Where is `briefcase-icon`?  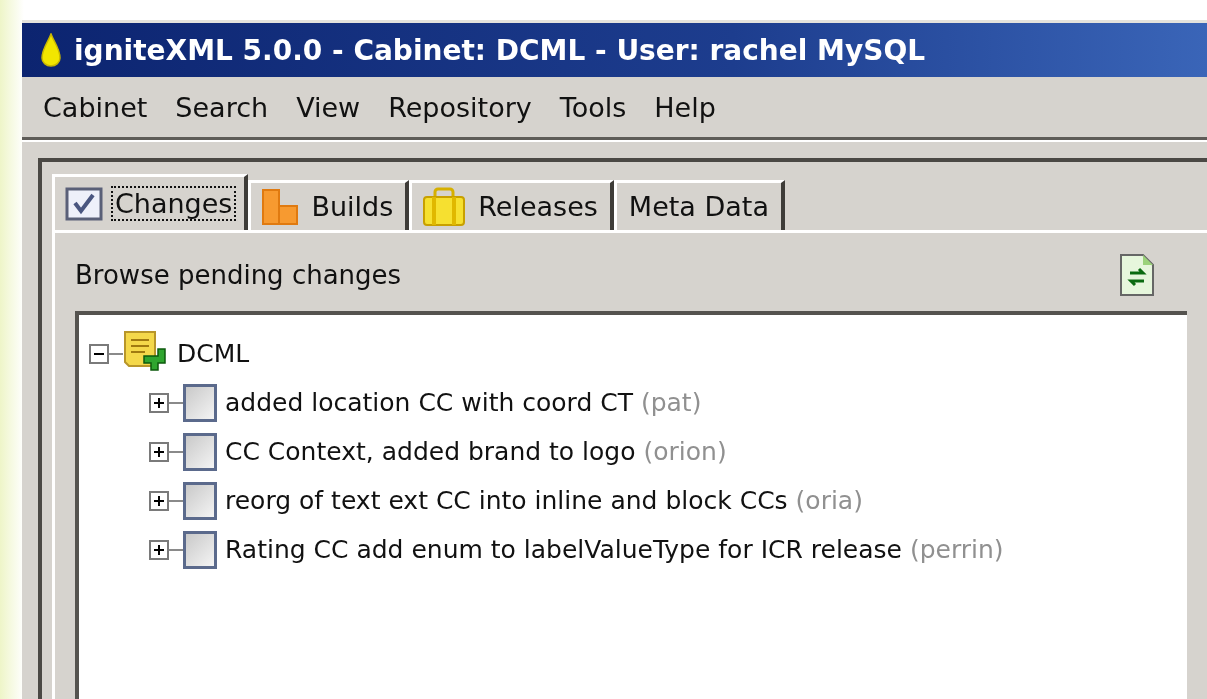
briefcase-icon is located at coordinates (444, 206).